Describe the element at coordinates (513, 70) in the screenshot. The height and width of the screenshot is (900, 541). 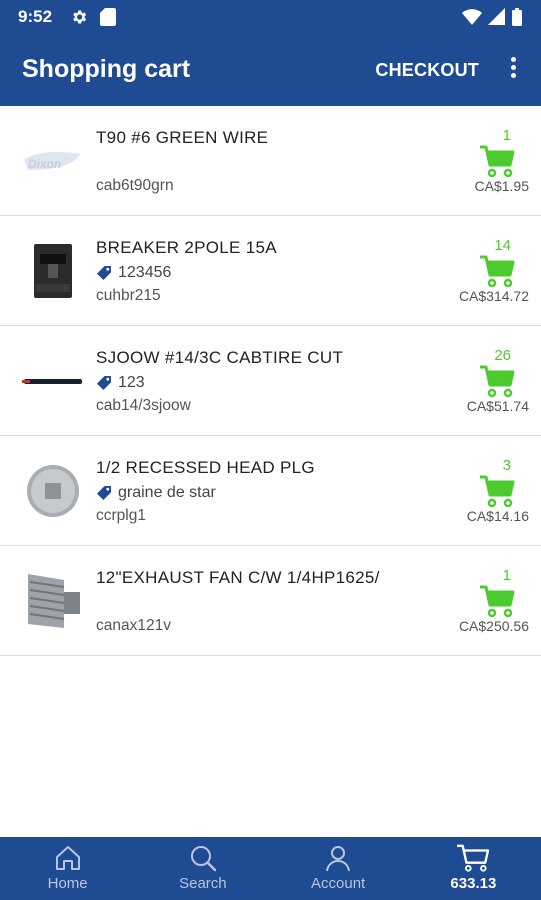
I see `more-options-icon` at that location.